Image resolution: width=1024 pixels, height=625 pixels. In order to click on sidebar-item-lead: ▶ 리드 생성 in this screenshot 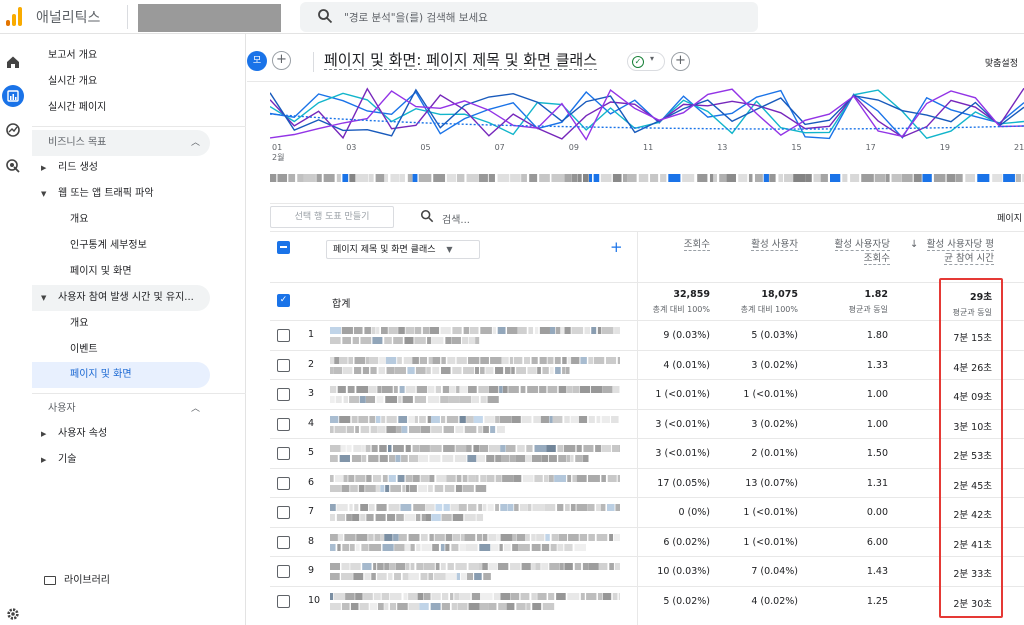, I will do `click(121, 168)`.